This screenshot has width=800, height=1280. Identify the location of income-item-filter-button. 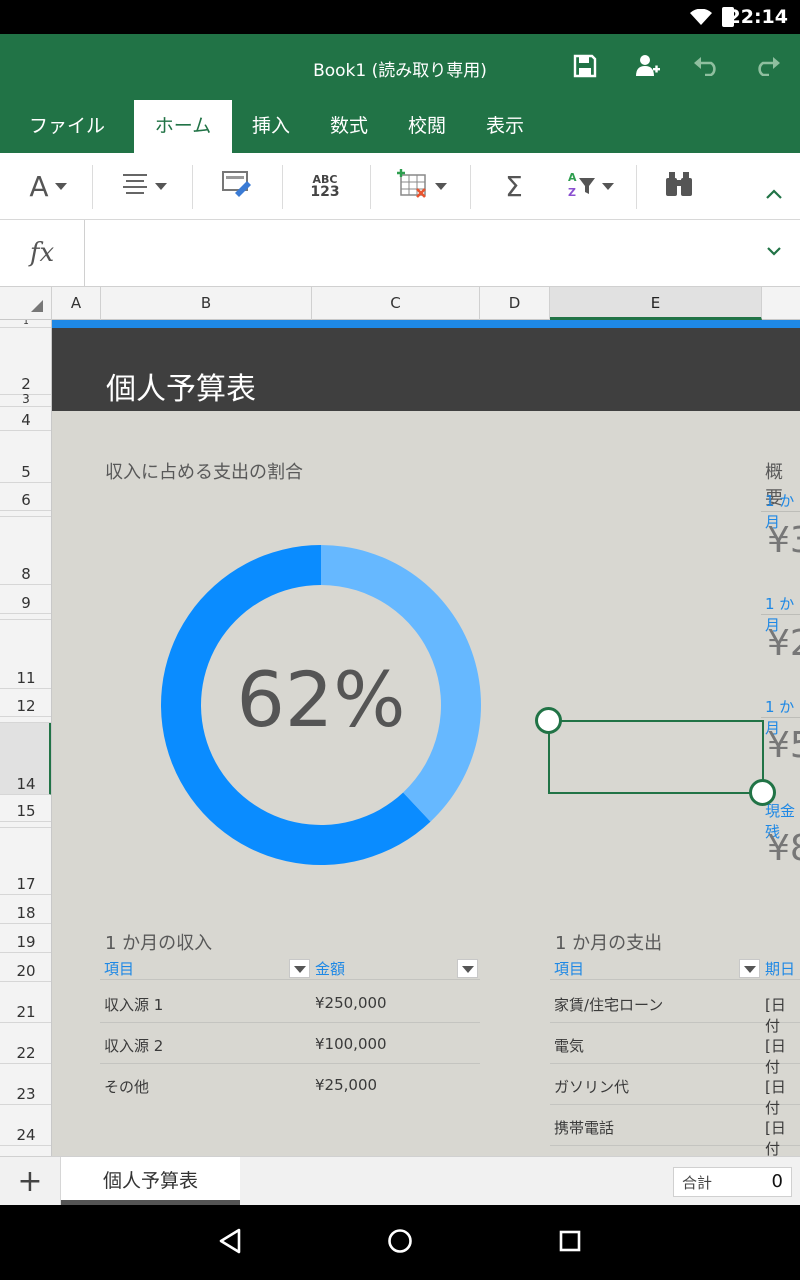
(299, 968).